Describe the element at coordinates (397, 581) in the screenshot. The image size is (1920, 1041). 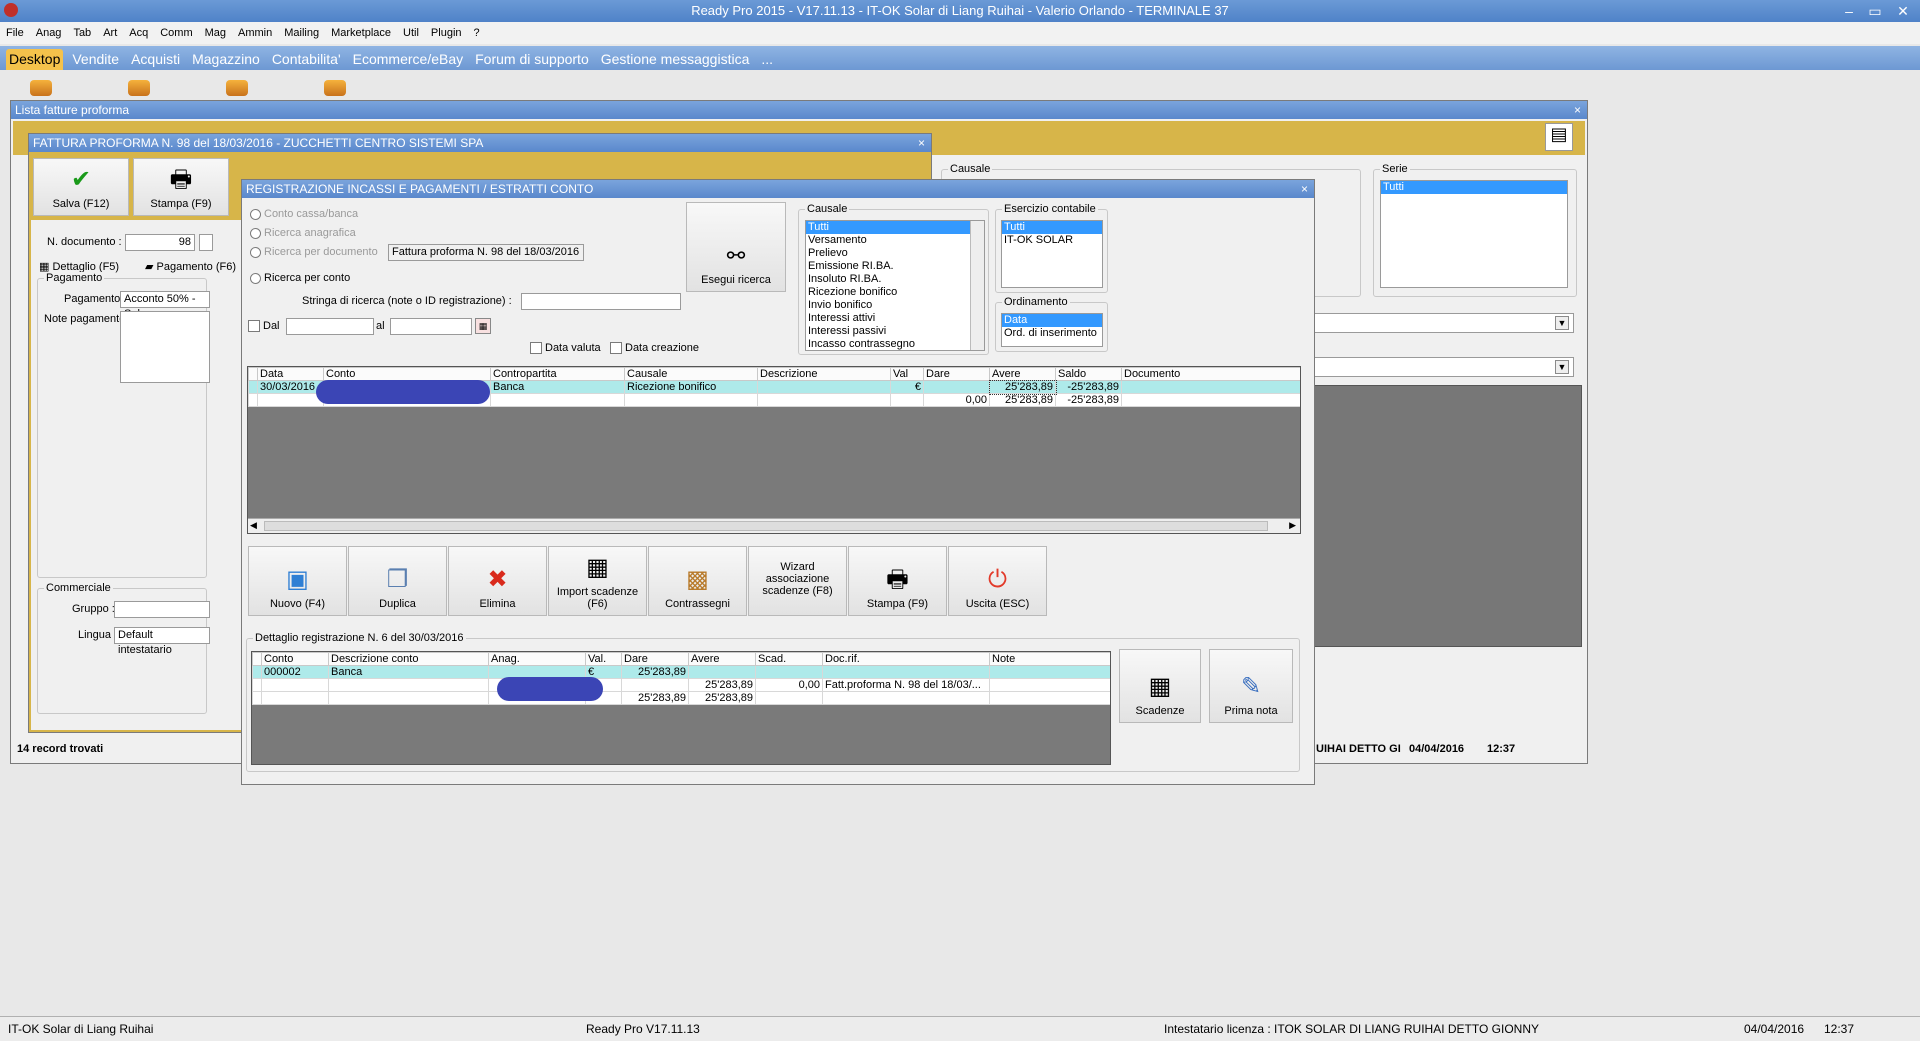
I see `duplica-button: ❐ Duplica` at that location.